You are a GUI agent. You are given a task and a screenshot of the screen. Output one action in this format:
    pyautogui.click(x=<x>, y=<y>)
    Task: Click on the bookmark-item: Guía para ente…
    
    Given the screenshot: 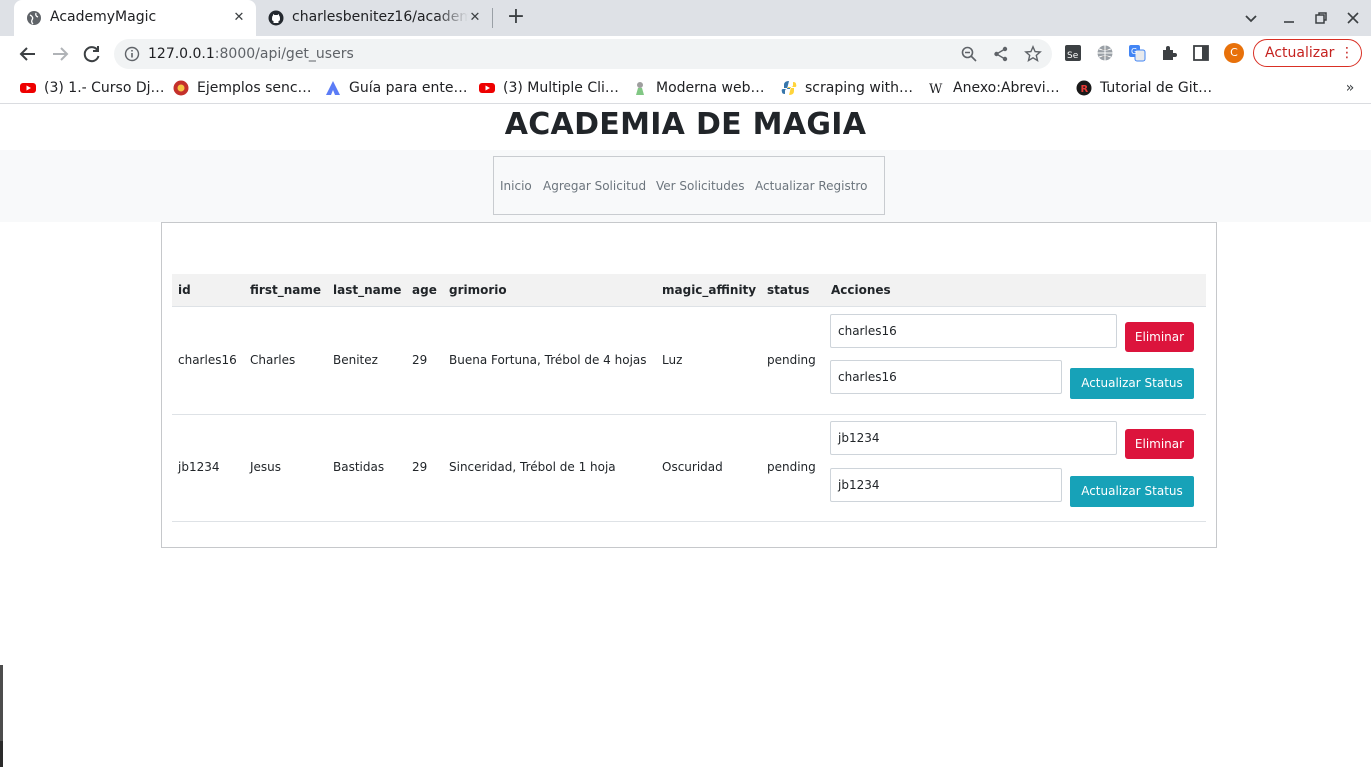 What is the action you would take?
    pyautogui.click(x=396, y=88)
    